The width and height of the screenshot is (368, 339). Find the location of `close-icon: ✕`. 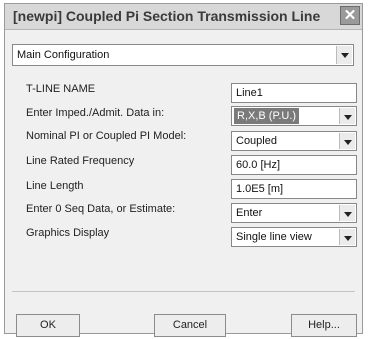

close-icon: ✕ is located at coordinates (350, 15).